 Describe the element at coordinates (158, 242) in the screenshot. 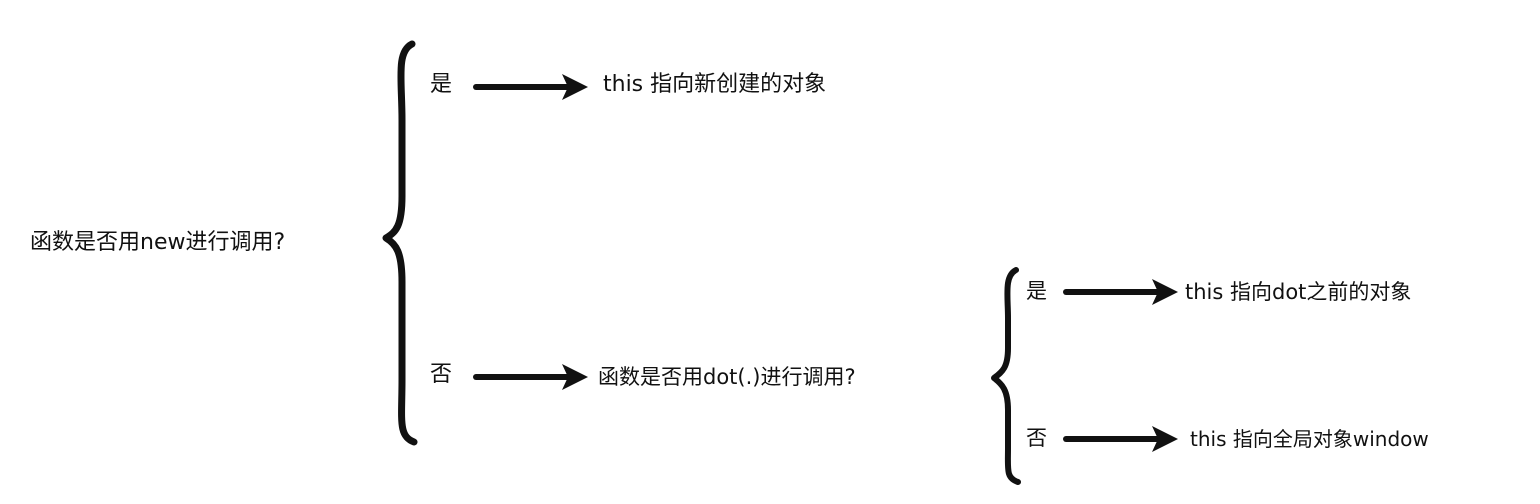

I see `root-question: 函数是否用new进行调用?` at that location.